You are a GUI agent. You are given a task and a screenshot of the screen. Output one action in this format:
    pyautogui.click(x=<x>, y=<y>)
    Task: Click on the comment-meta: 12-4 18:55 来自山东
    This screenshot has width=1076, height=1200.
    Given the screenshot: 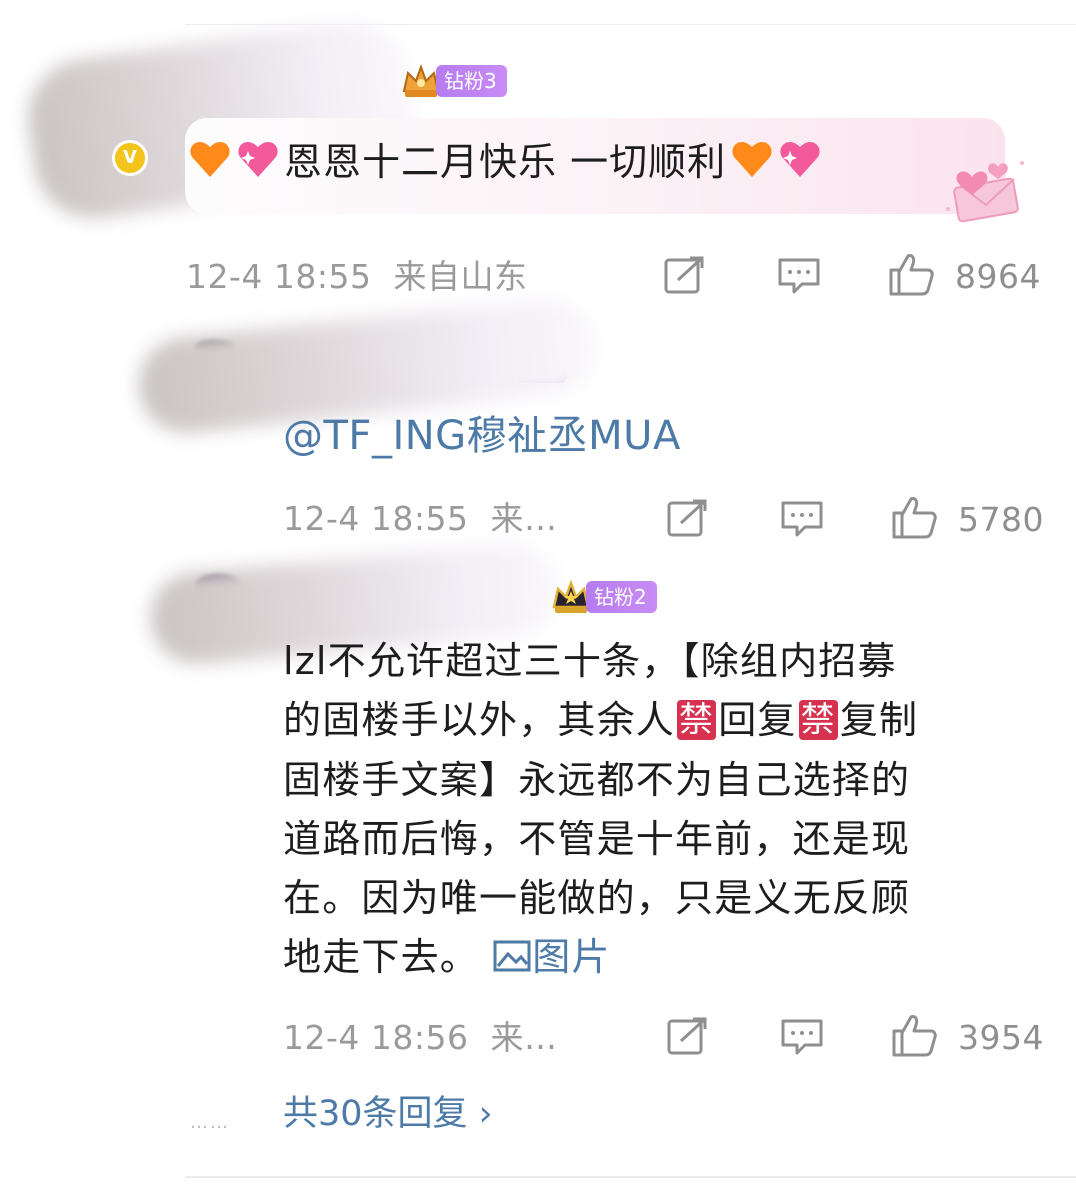 What is the action you would take?
    pyautogui.click(x=356, y=277)
    